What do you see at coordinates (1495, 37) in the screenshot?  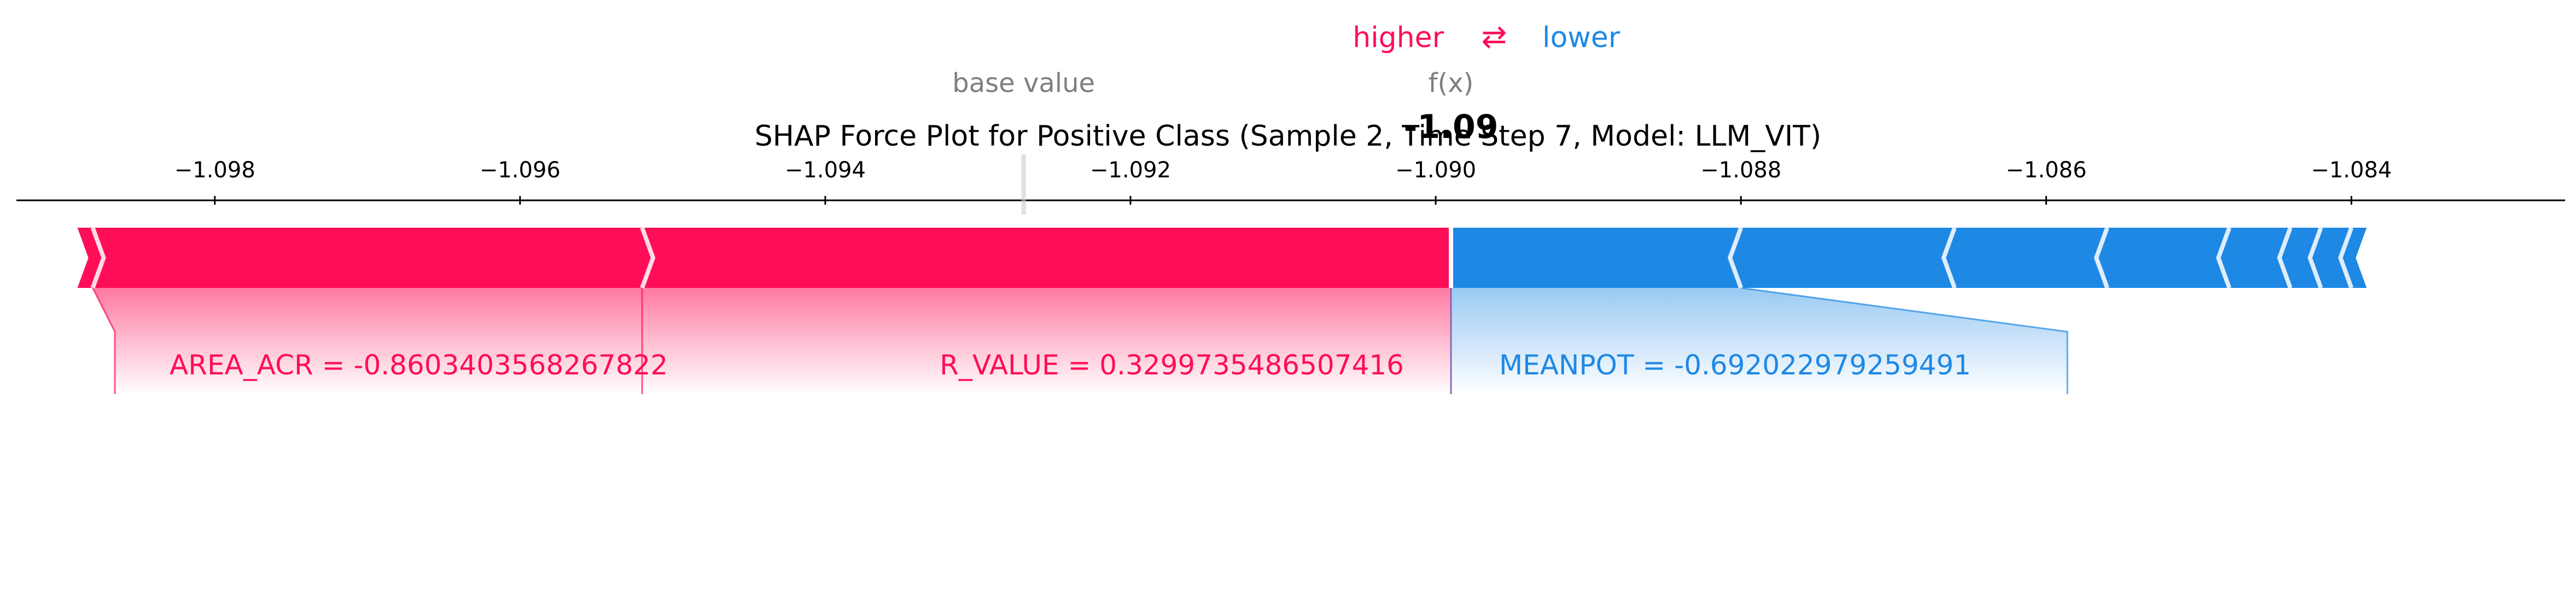 I see `legend-swap-arrow-icon: ⇄` at bounding box center [1495, 37].